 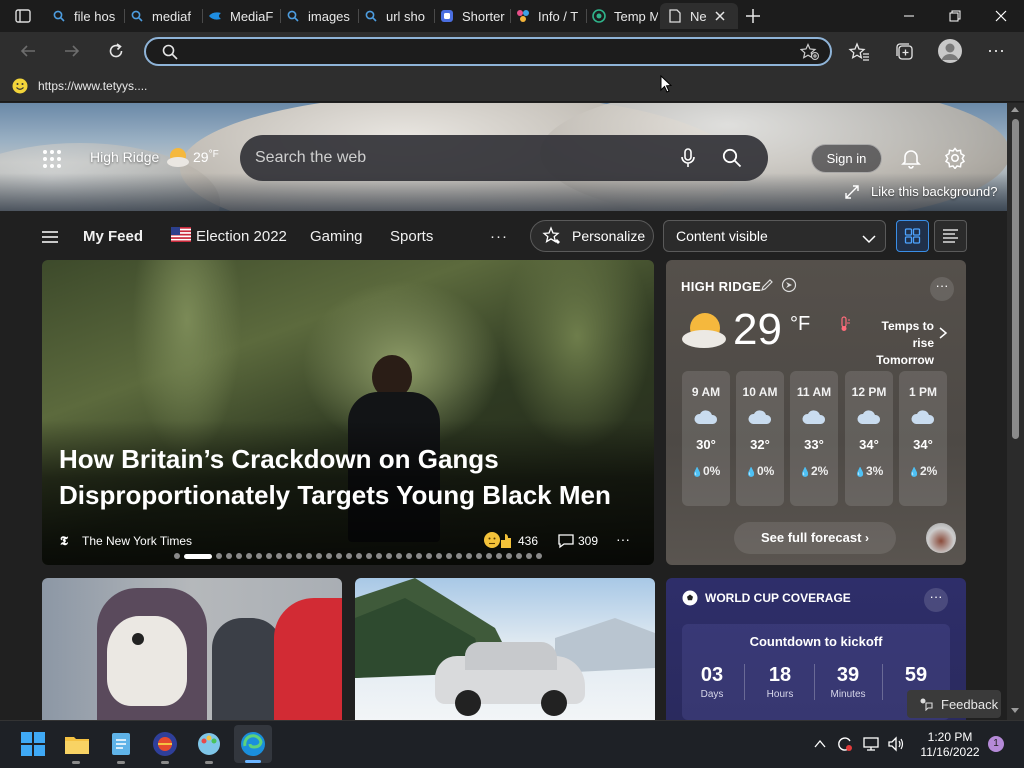 What do you see at coordinates (1015, 279) in the screenshot?
I see `scrollbar-thumb` at bounding box center [1015, 279].